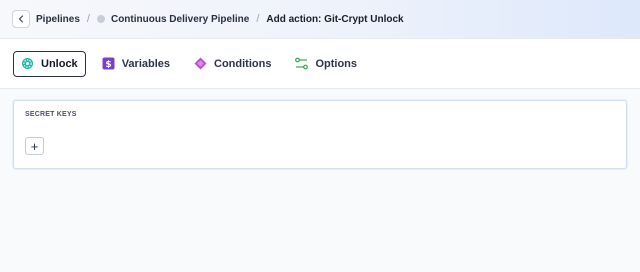  What do you see at coordinates (180, 19) in the screenshot?
I see `breadcrumb-pipeline: Continuous Delivery Pipeline` at bounding box center [180, 19].